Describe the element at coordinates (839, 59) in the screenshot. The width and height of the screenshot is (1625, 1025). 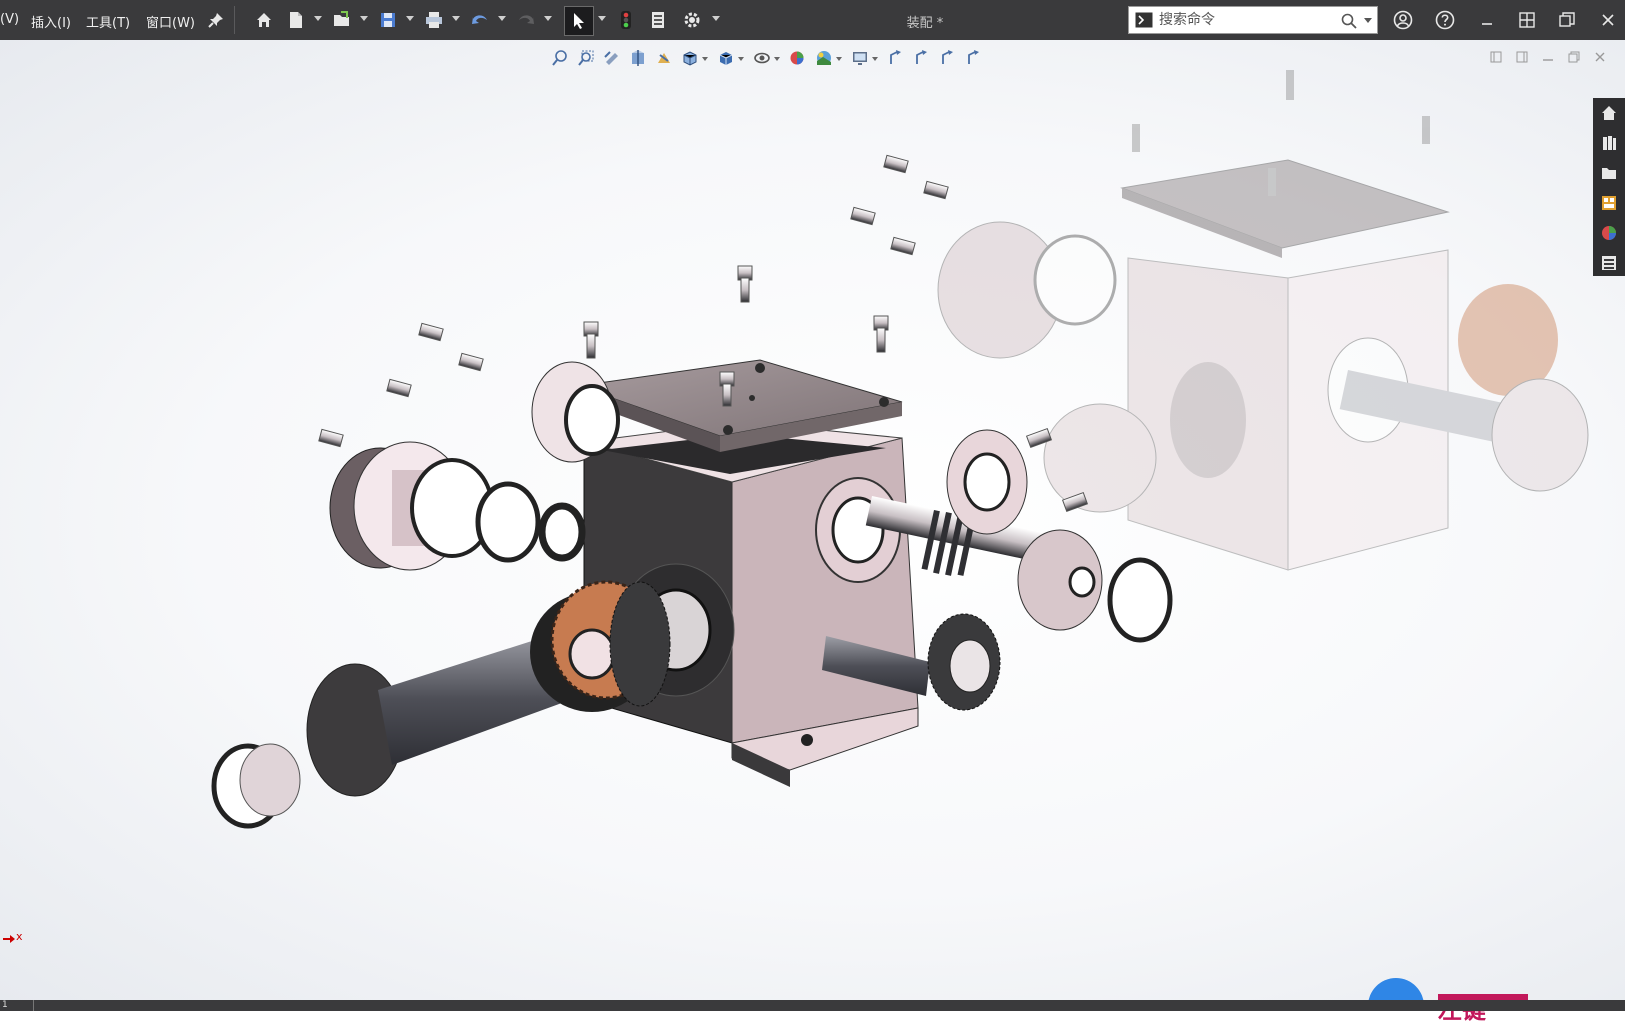
I see `apply-scene-caret` at that location.